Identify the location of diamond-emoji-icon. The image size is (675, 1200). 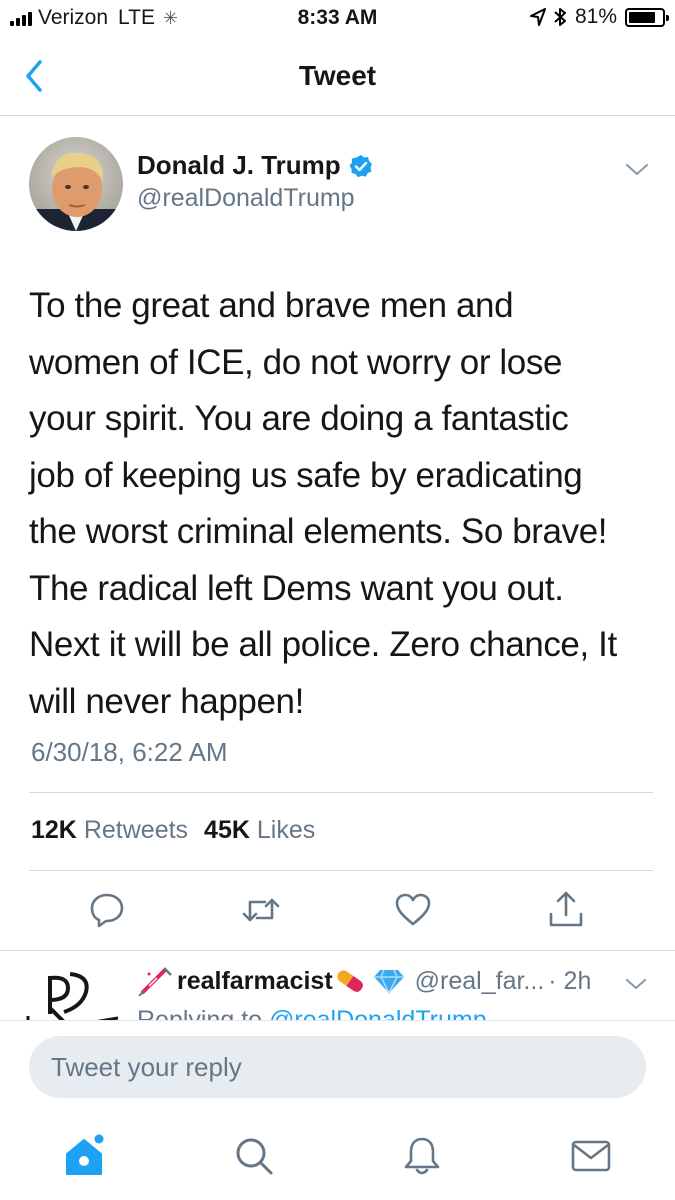
(388, 982).